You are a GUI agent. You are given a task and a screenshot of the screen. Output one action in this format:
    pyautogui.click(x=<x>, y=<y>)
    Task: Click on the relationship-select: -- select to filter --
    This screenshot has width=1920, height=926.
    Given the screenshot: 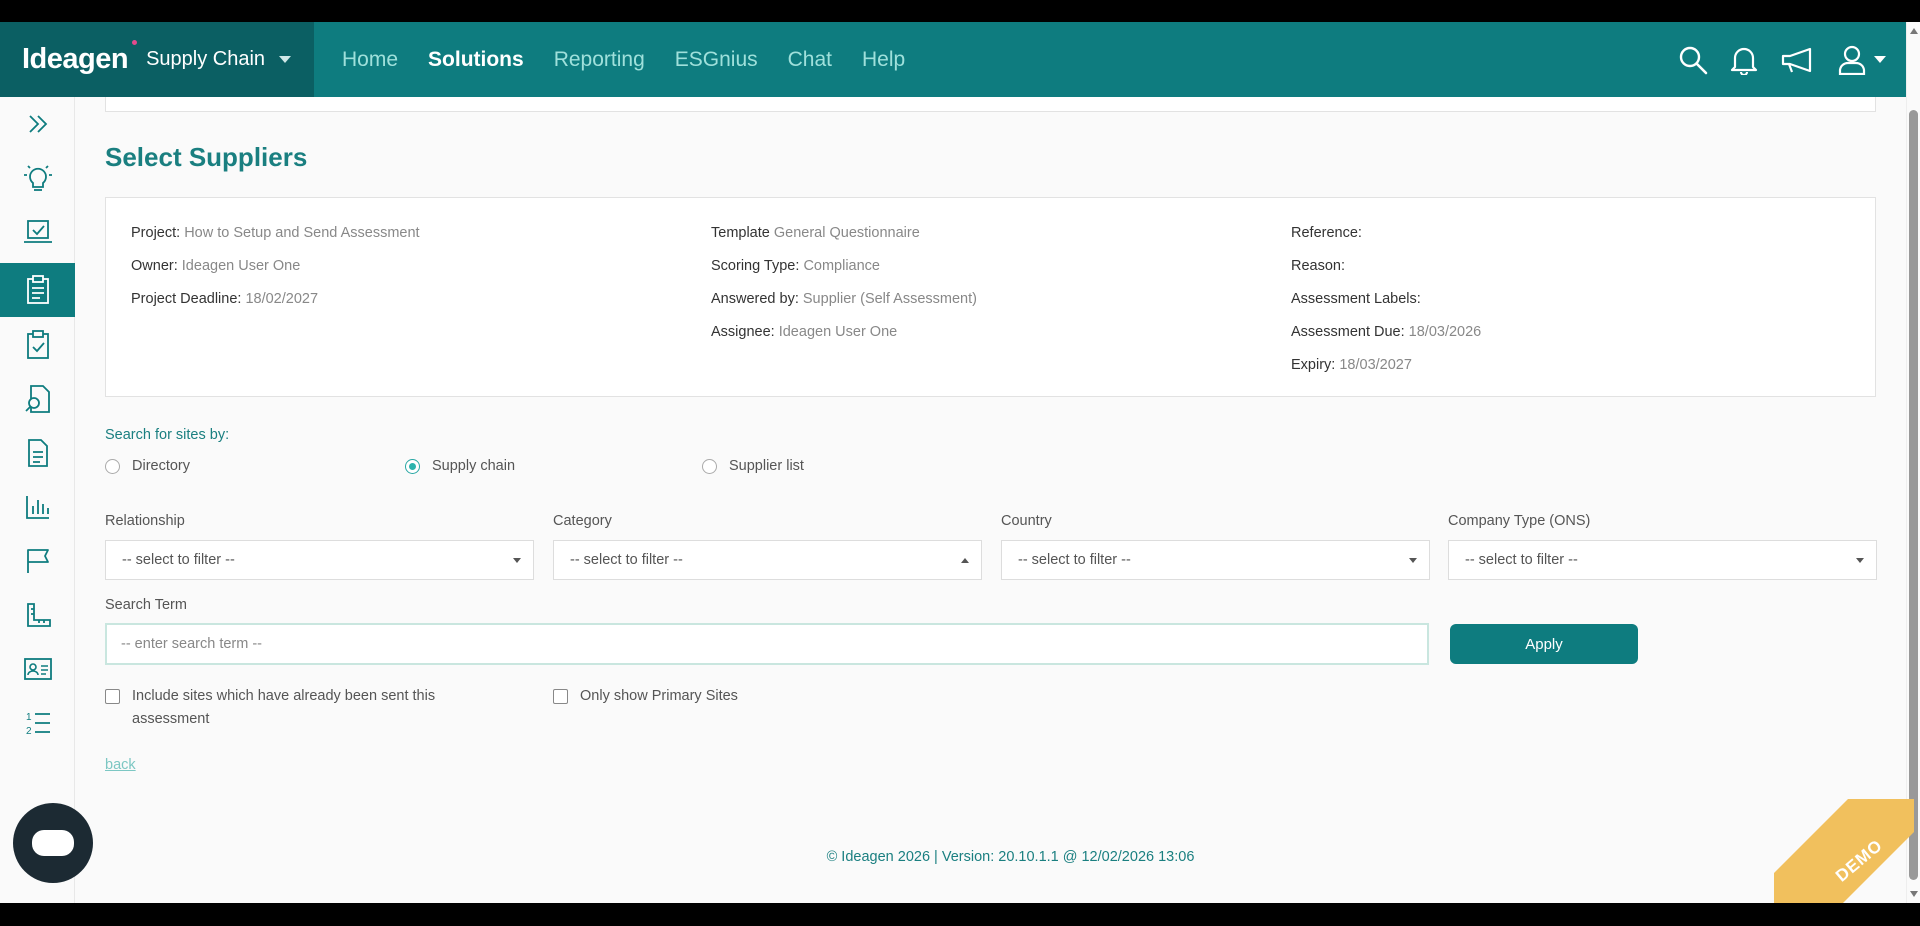 What is the action you would take?
    pyautogui.click(x=319, y=560)
    